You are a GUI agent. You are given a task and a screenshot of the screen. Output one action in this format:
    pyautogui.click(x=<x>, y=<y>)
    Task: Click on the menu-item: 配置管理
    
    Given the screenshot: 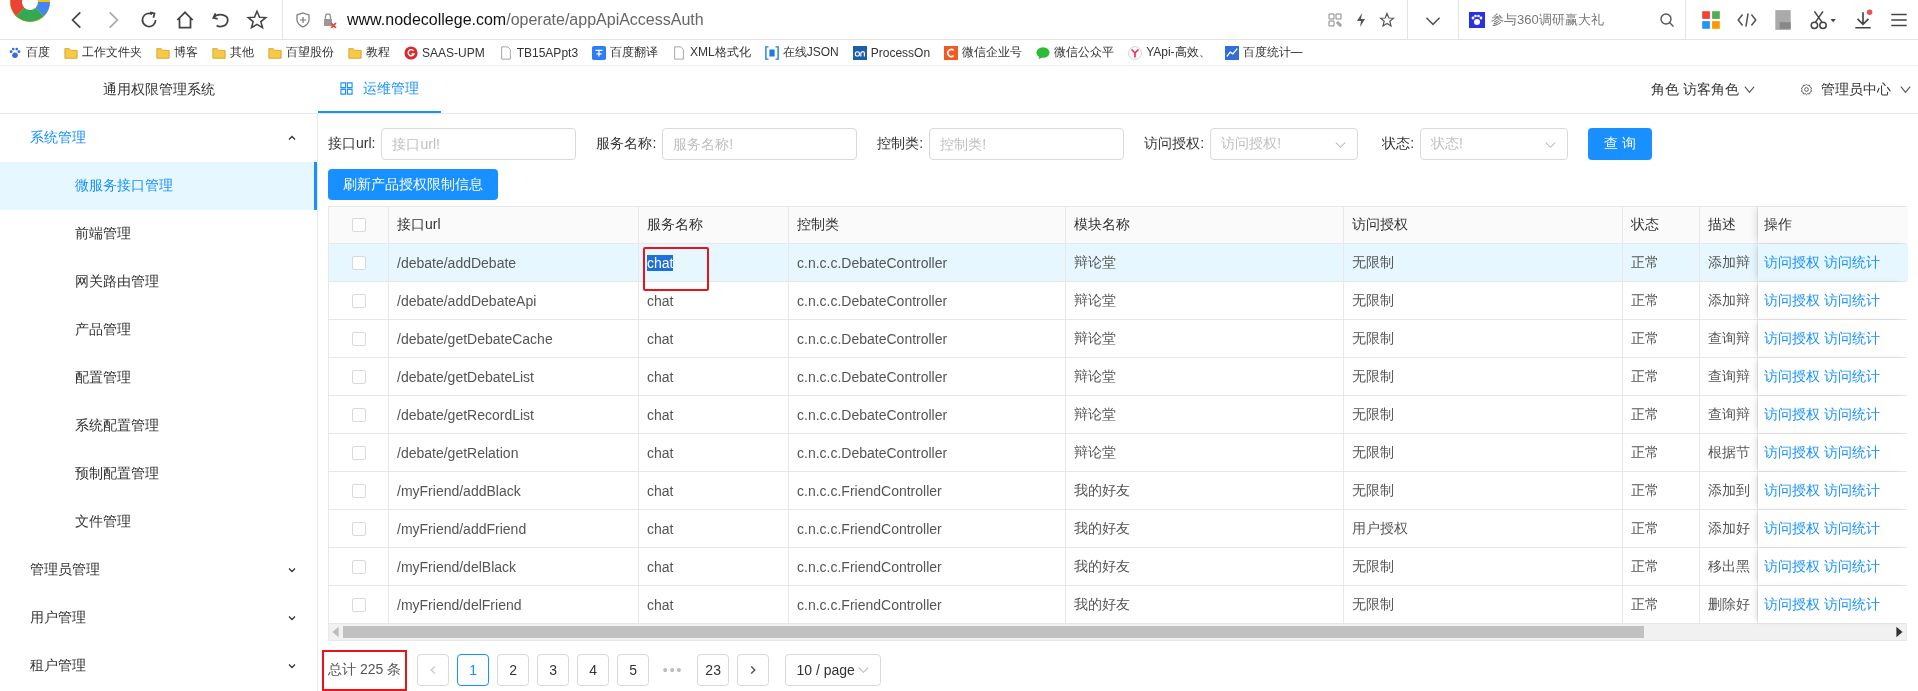 What is the action you would take?
    pyautogui.click(x=158, y=378)
    